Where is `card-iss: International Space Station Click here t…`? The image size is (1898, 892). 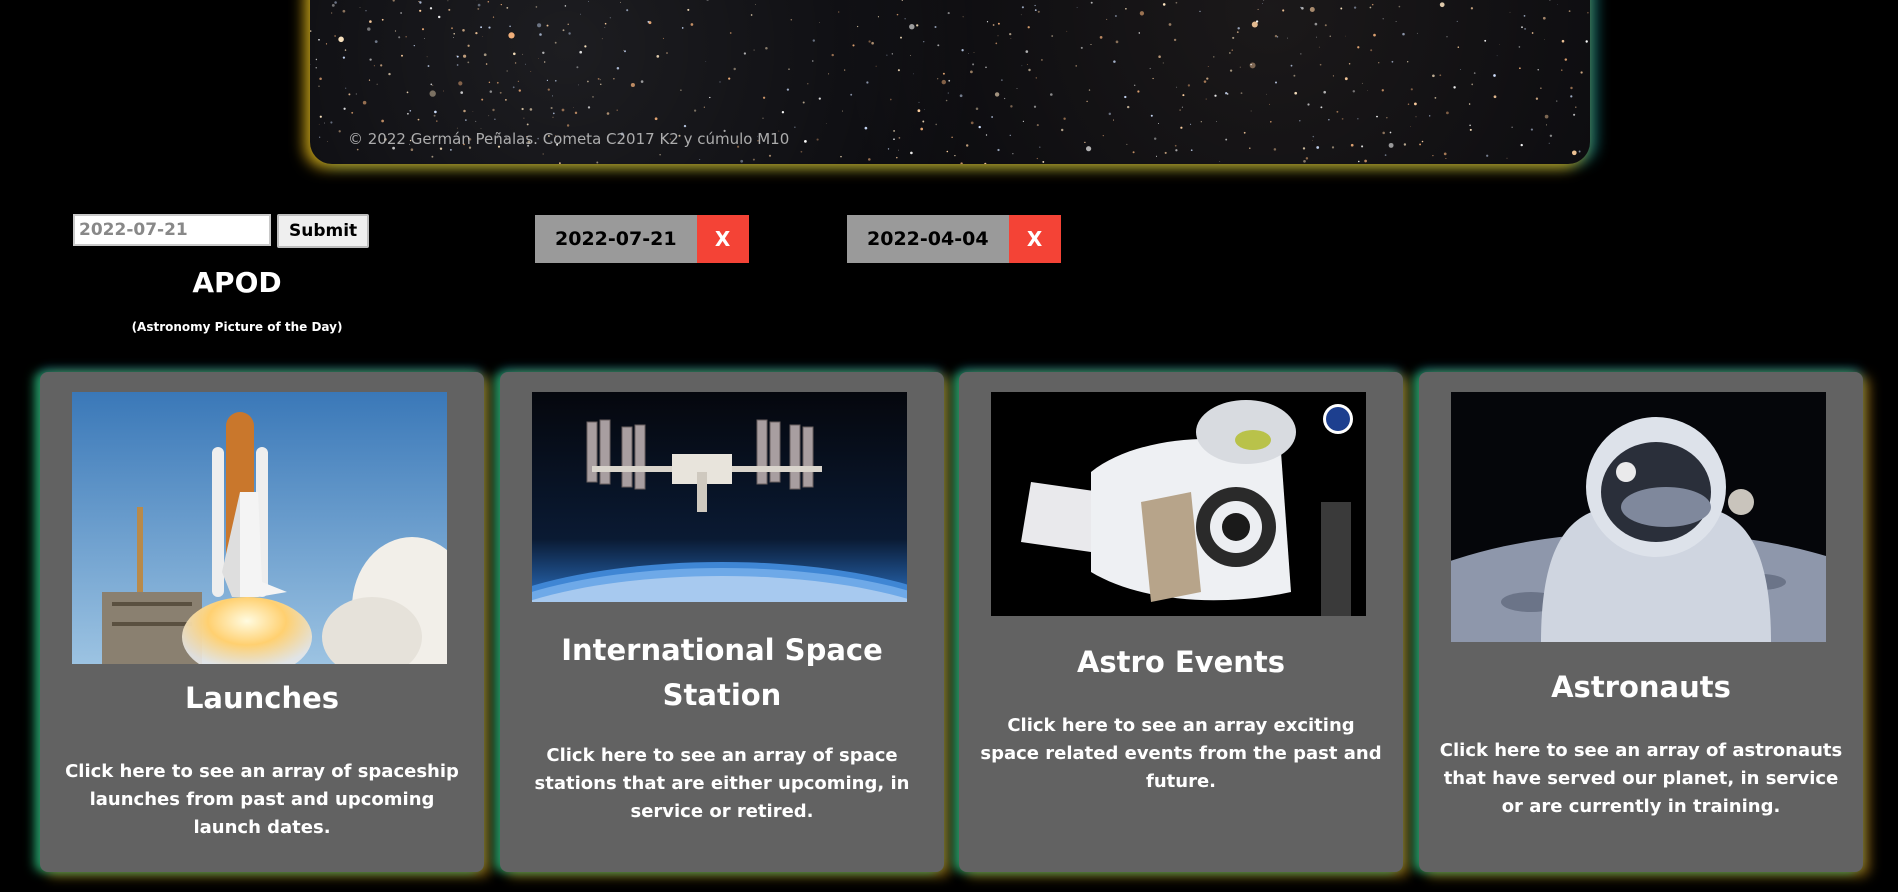
card-iss: International Space Station Click here t… is located at coordinates (722, 622).